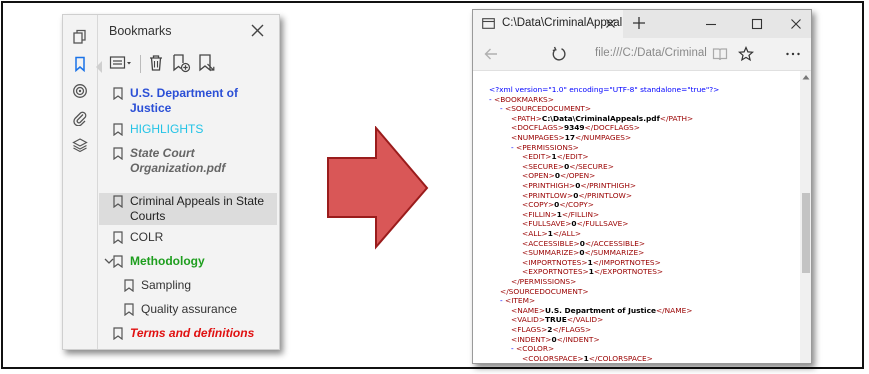 This screenshot has height=374, width=869. What do you see at coordinates (167, 261) in the screenshot?
I see `bookmark-label: Methodology` at bounding box center [167, 261].